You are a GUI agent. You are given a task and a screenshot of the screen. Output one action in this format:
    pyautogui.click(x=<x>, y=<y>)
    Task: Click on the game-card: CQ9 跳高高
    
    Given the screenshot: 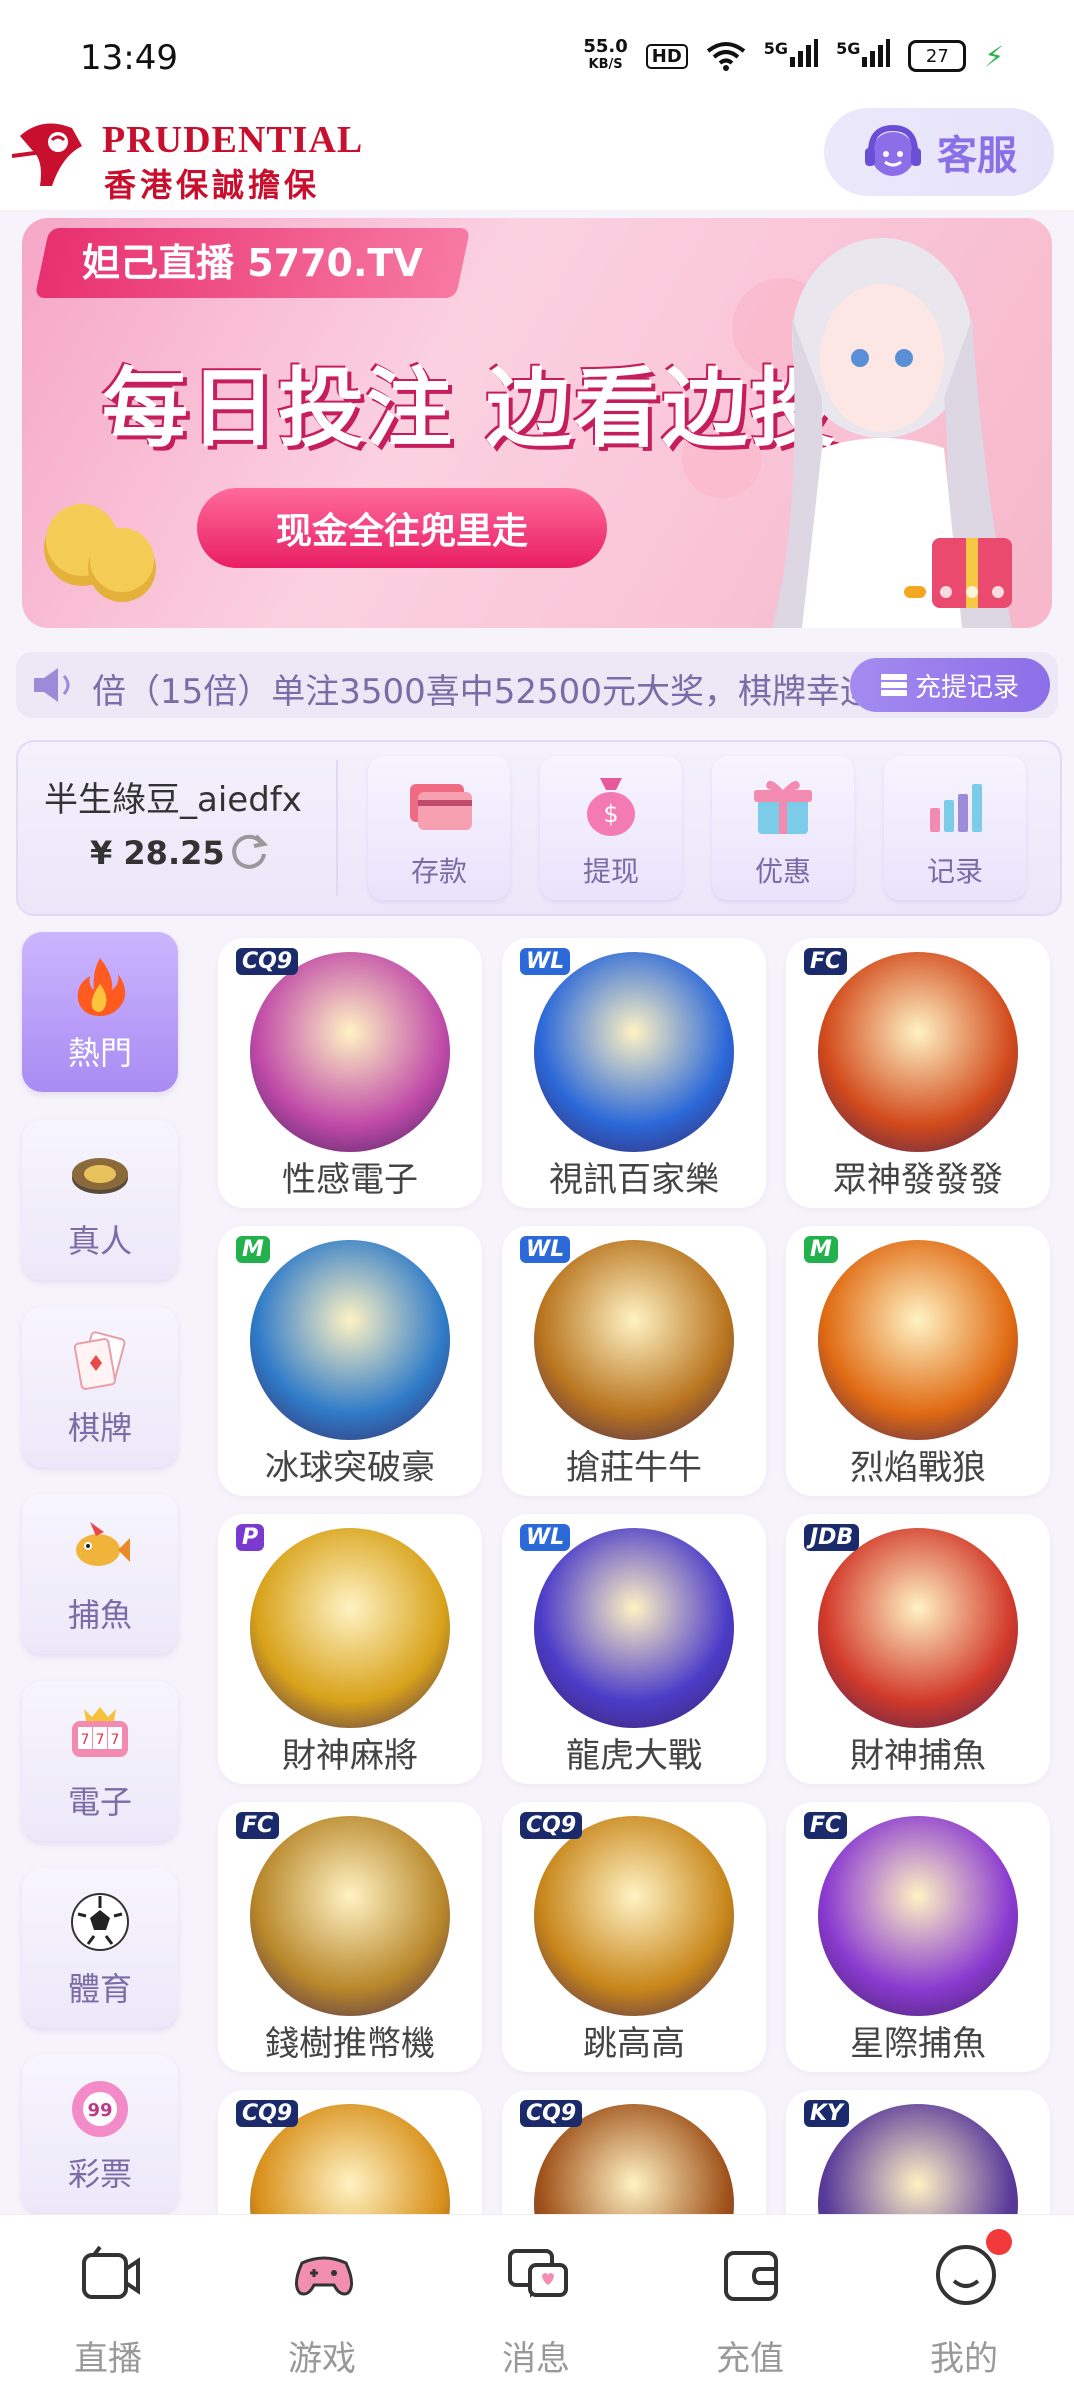 What is the action you would take?
    pyautogui.click(x=634, y=1937)
    